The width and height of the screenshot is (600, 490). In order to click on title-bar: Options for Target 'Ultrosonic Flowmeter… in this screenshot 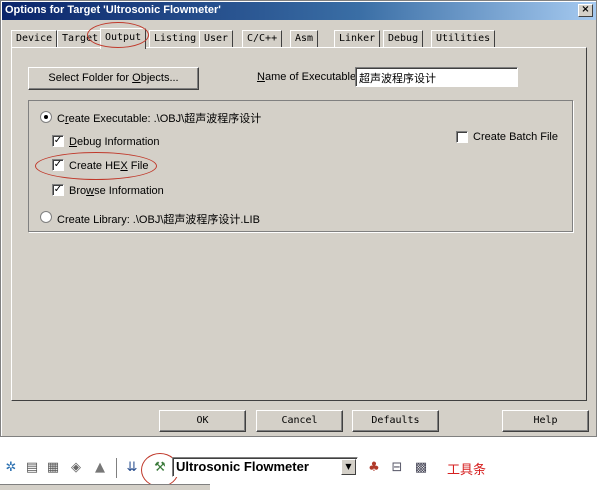, I will do `click(299, 11)`.